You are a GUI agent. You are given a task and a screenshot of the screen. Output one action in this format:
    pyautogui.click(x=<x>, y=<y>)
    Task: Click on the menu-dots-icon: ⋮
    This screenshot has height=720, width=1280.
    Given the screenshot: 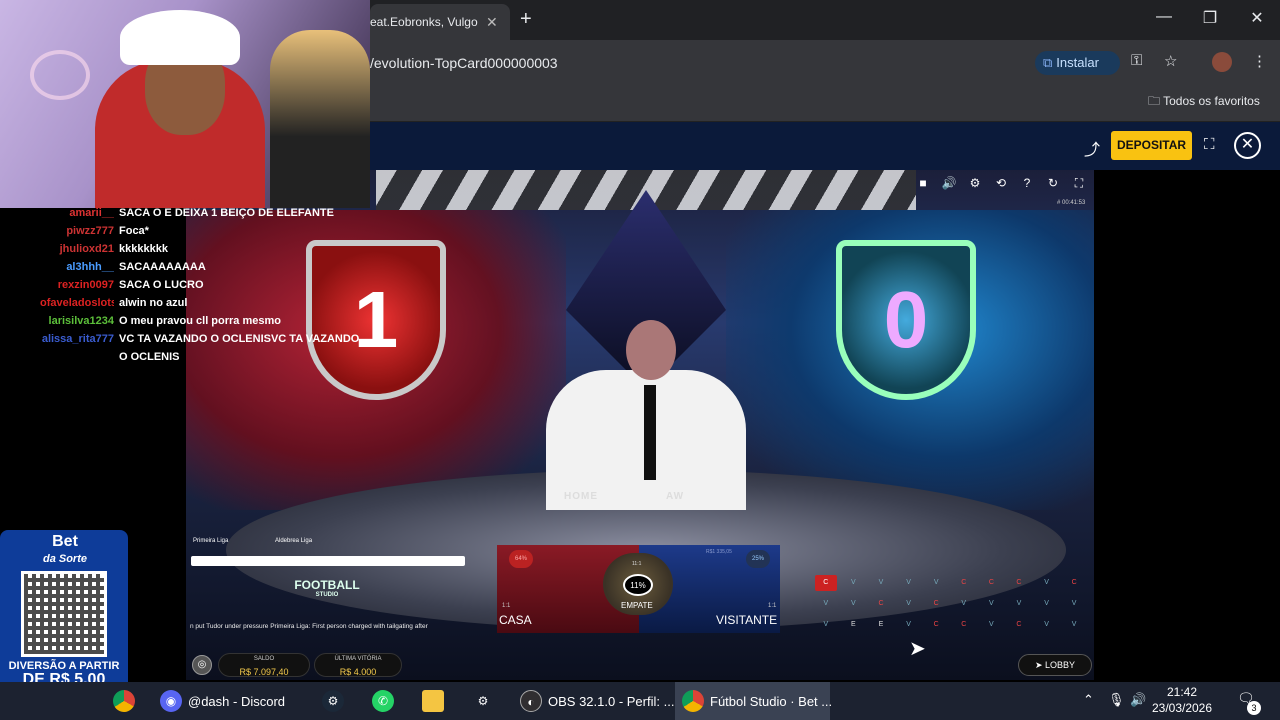 What is the action you would take?
    pyautogui.click(x=1259, y=61)
    